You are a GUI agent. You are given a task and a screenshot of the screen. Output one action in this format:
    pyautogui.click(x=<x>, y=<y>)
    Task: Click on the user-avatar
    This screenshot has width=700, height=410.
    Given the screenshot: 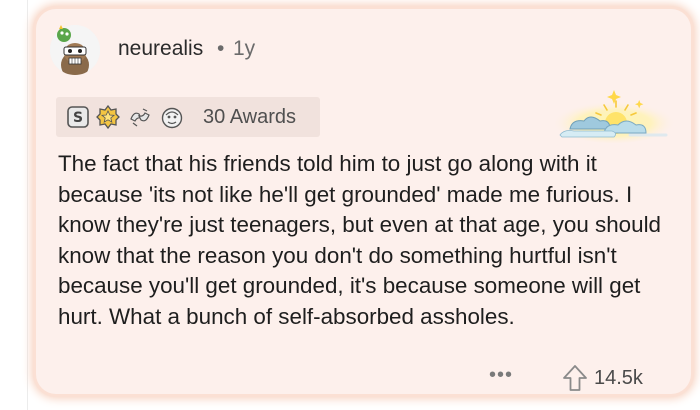 What is the action you would take?
    pyautogui.click(x=75, y=50)
    